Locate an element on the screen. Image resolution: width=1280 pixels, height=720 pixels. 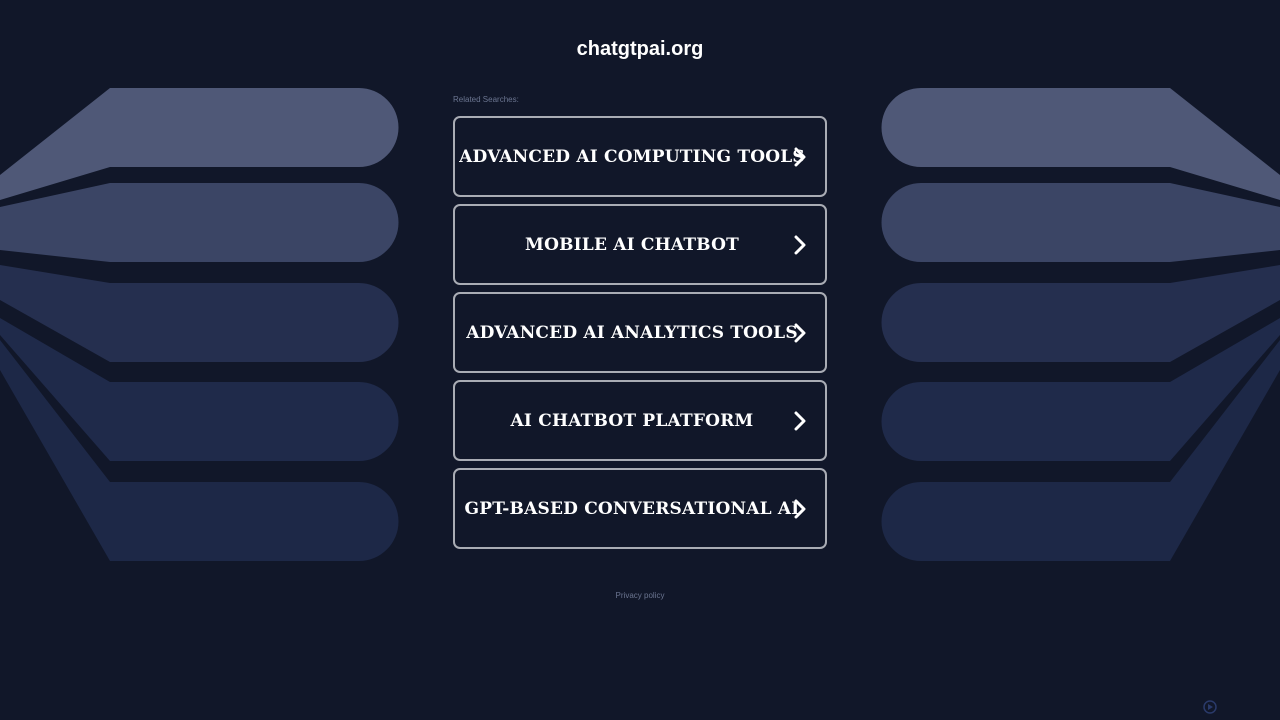
privacy-policy-link: Privacy policy is located at coordinates (640, 595).